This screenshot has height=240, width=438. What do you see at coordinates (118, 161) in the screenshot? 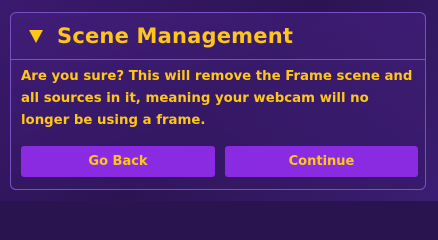
I see `go-back-button: Go Back` at bounding box center [118, 161].